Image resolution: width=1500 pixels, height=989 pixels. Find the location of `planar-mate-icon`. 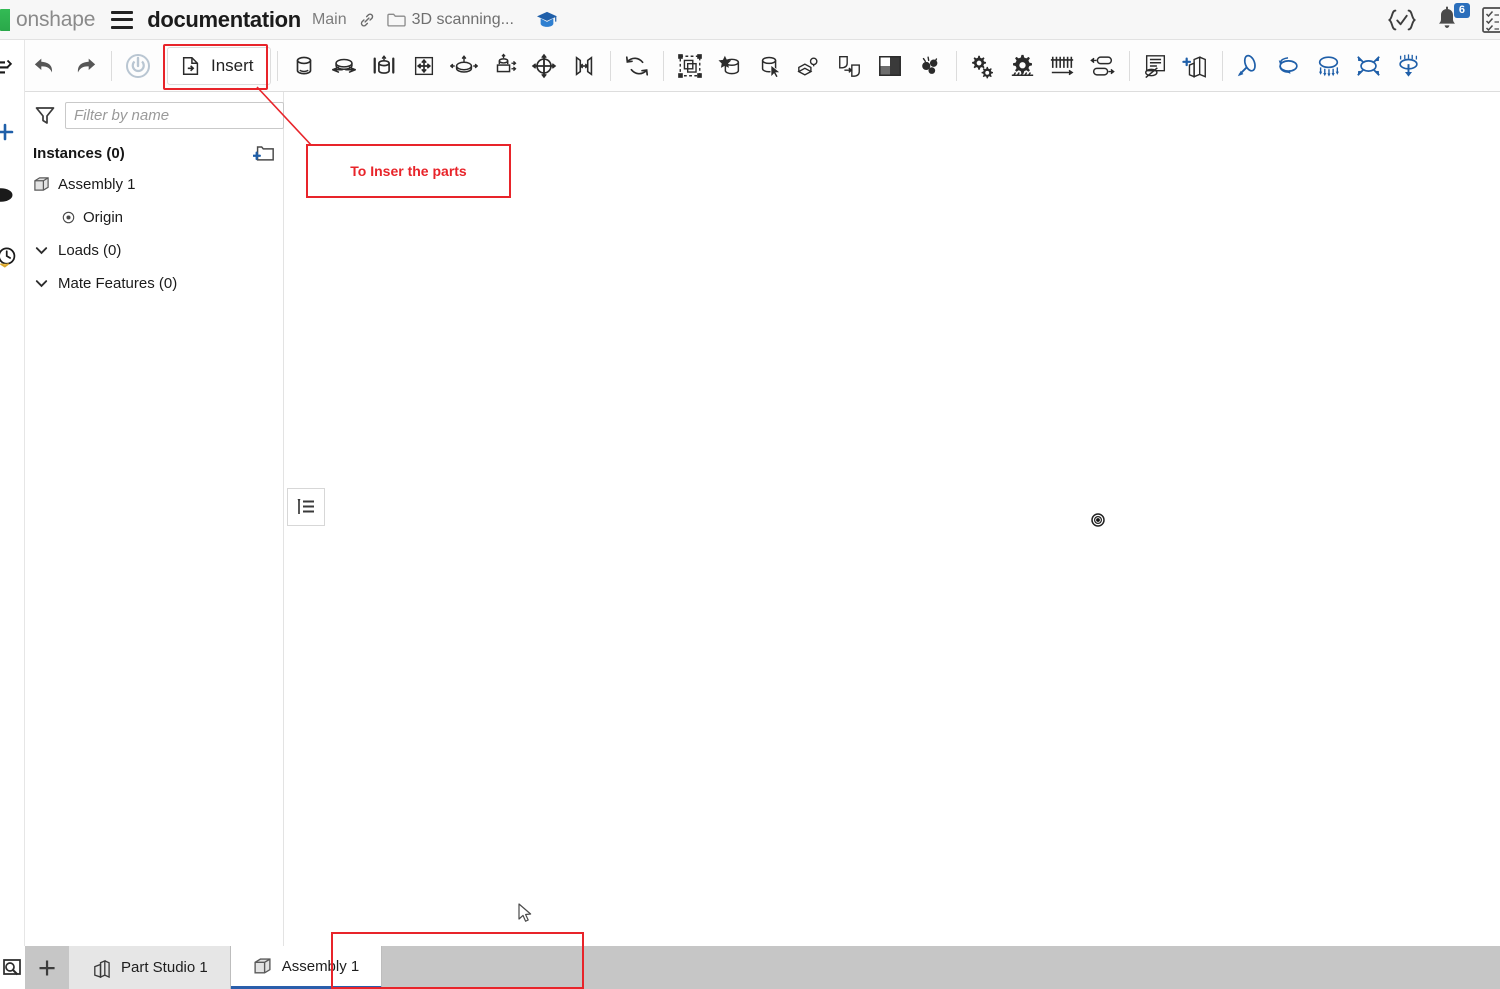

planar-mate-icon is located at coordinates (464, 66).